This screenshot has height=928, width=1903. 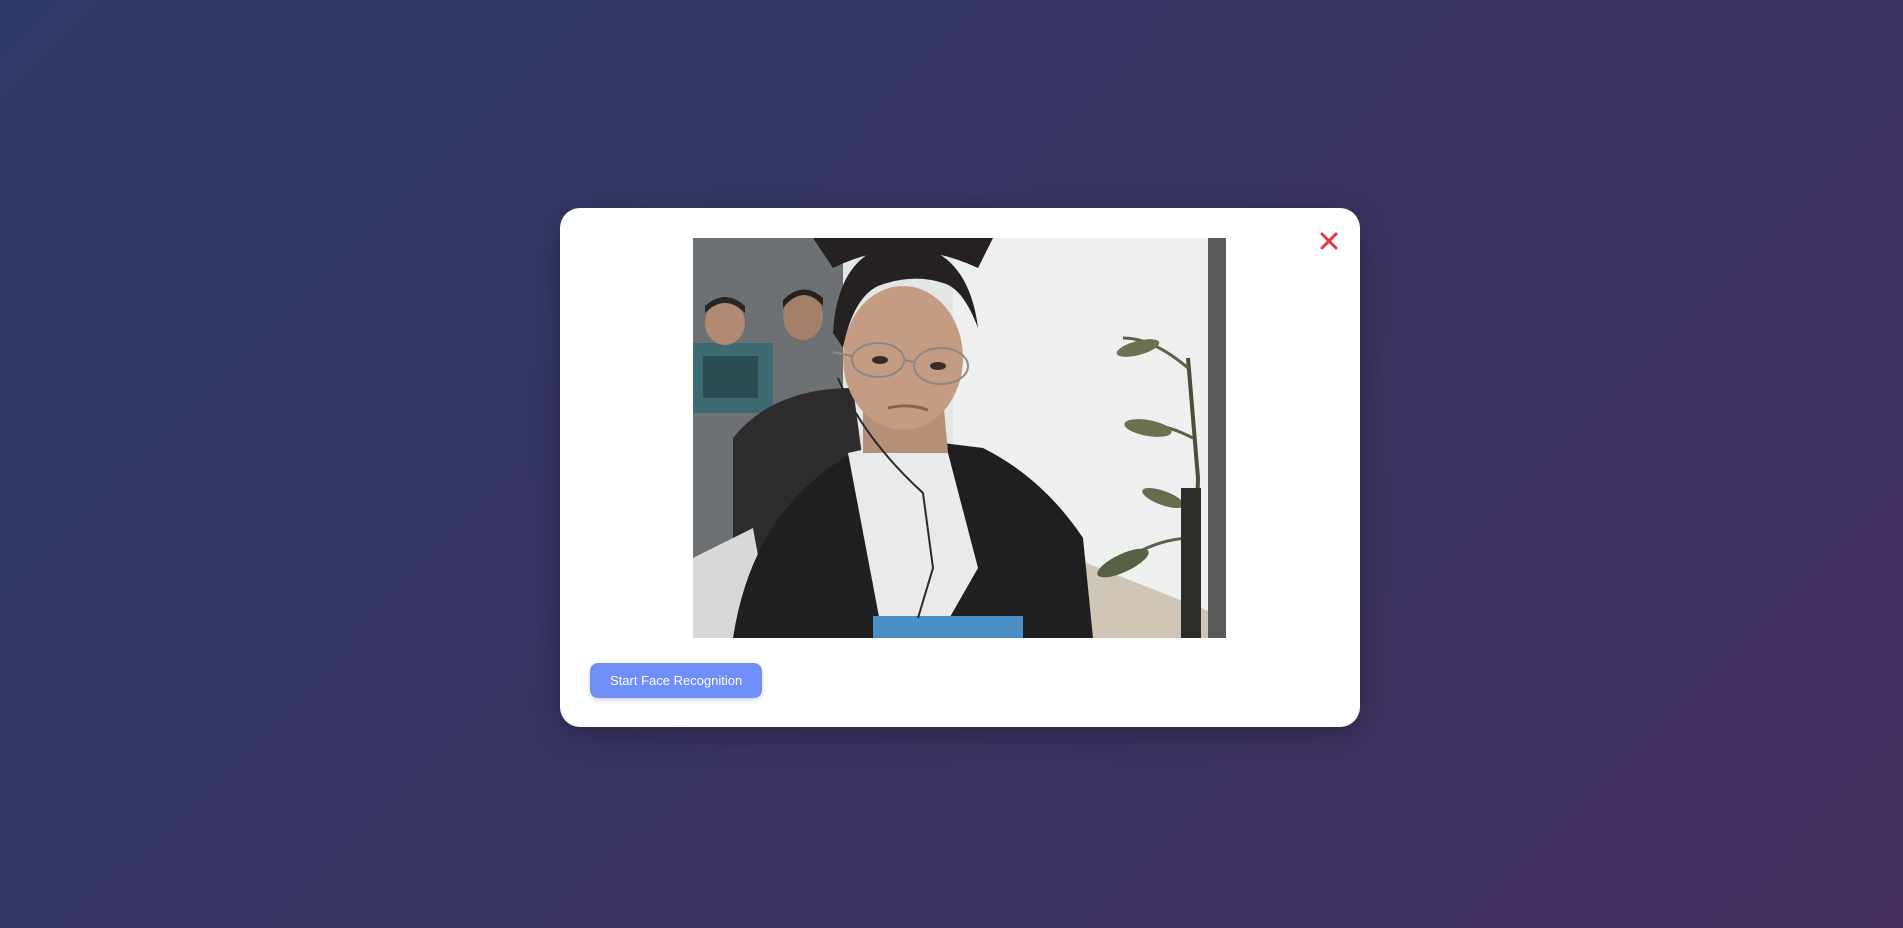 I want to click on close-icon, so click(x=1329, y=241).